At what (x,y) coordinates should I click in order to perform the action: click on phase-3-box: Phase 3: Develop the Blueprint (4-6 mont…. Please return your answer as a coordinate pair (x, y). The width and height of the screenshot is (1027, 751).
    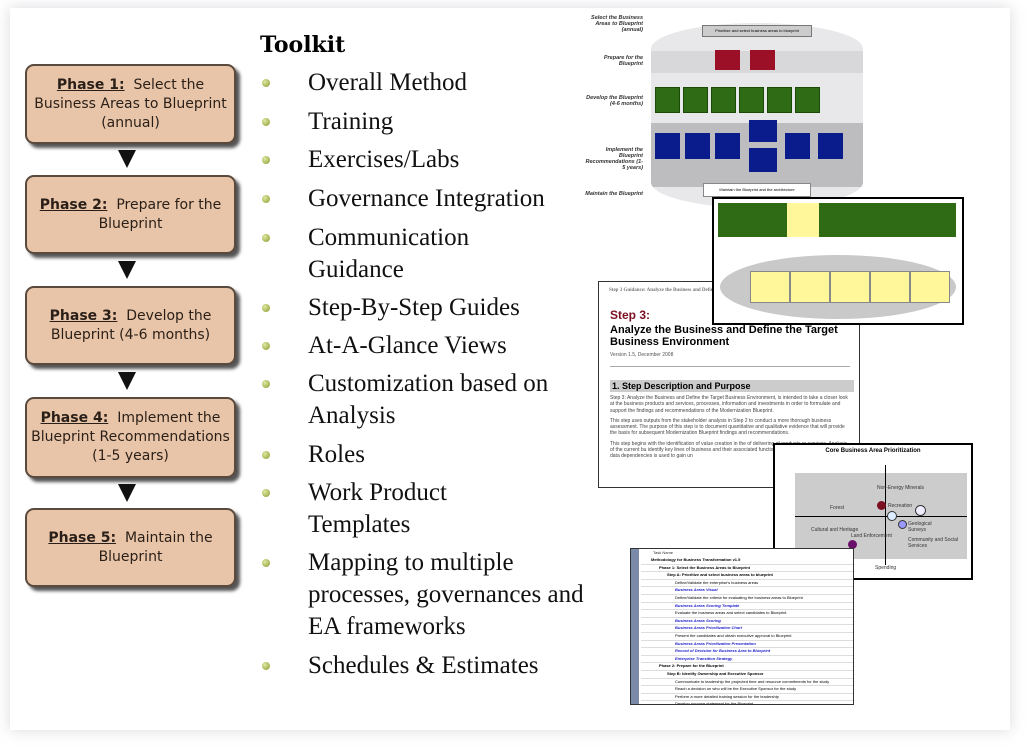
    Looking at the image, I should click on (130, 325).